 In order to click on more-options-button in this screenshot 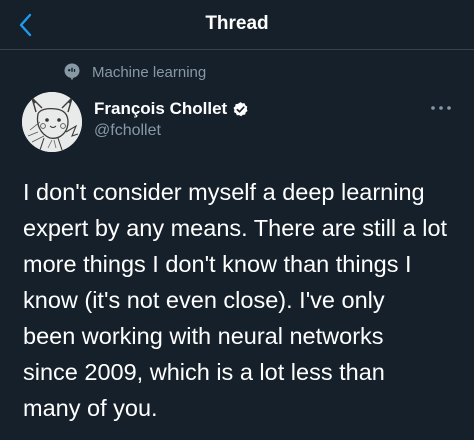, I will do `click(441, 108)`.